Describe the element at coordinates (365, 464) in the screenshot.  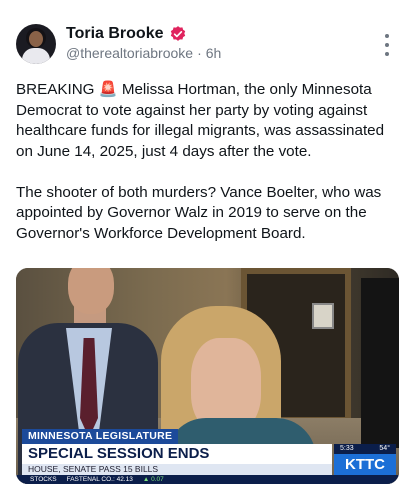
I see `station-logo: KTTC` at that location.